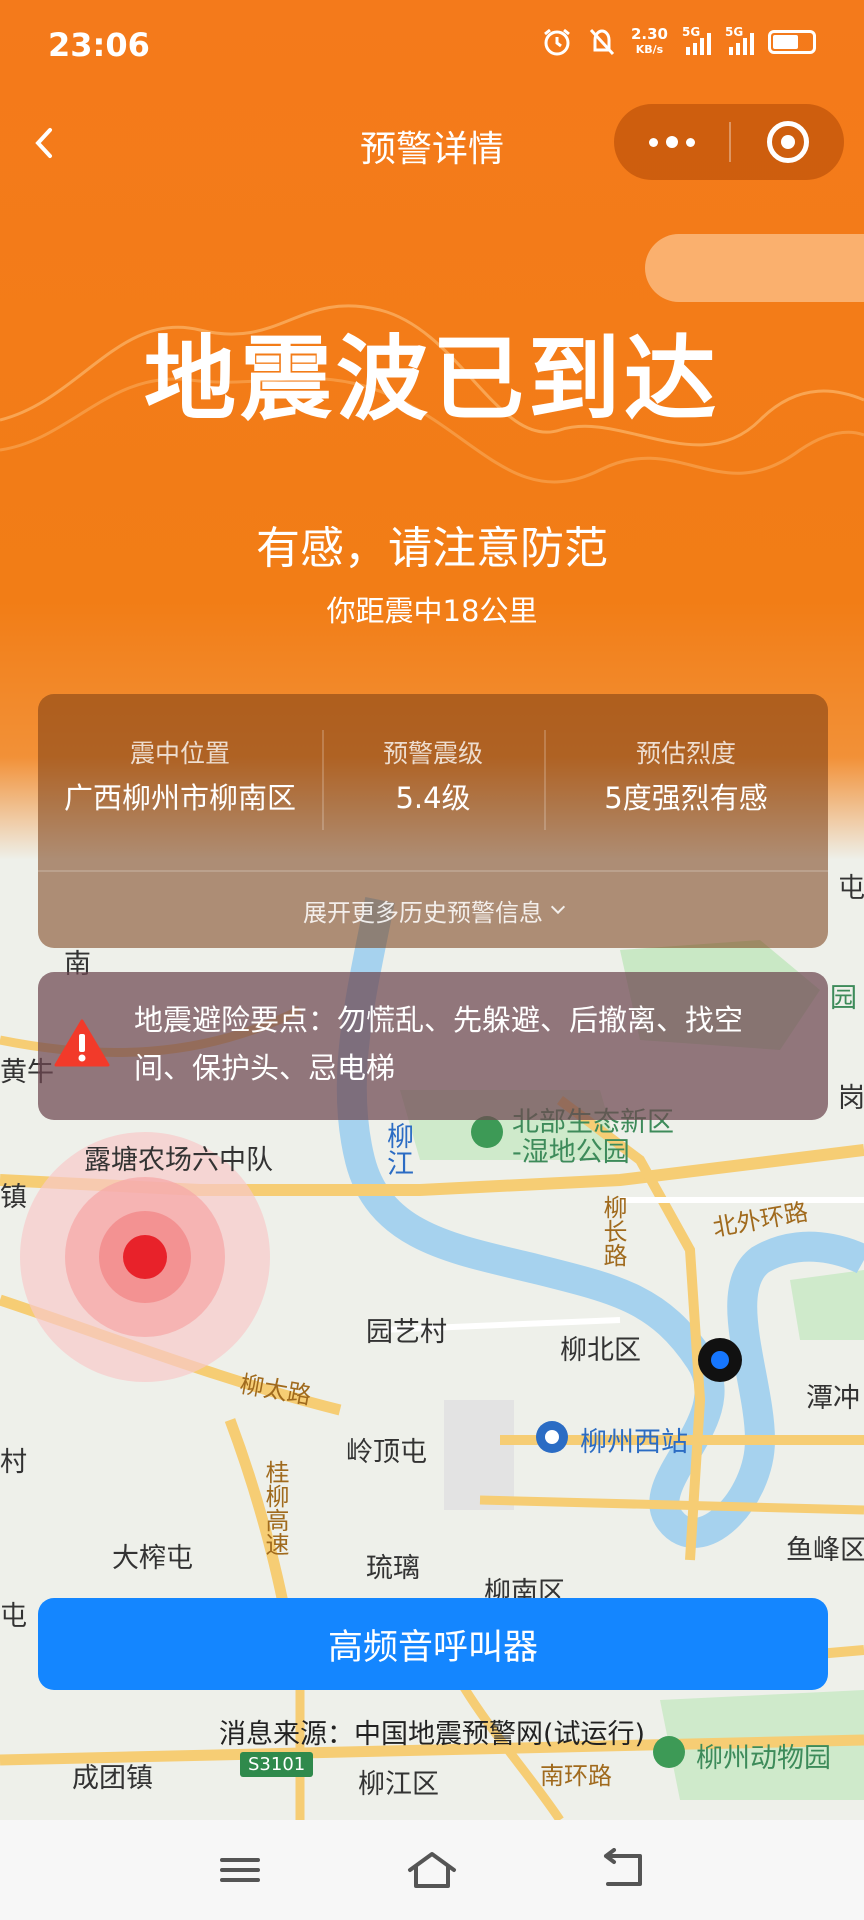 Image resolution: width=864 pixels, height=1920 pixels. I want to click on alarm-icon, so click(557, 42).